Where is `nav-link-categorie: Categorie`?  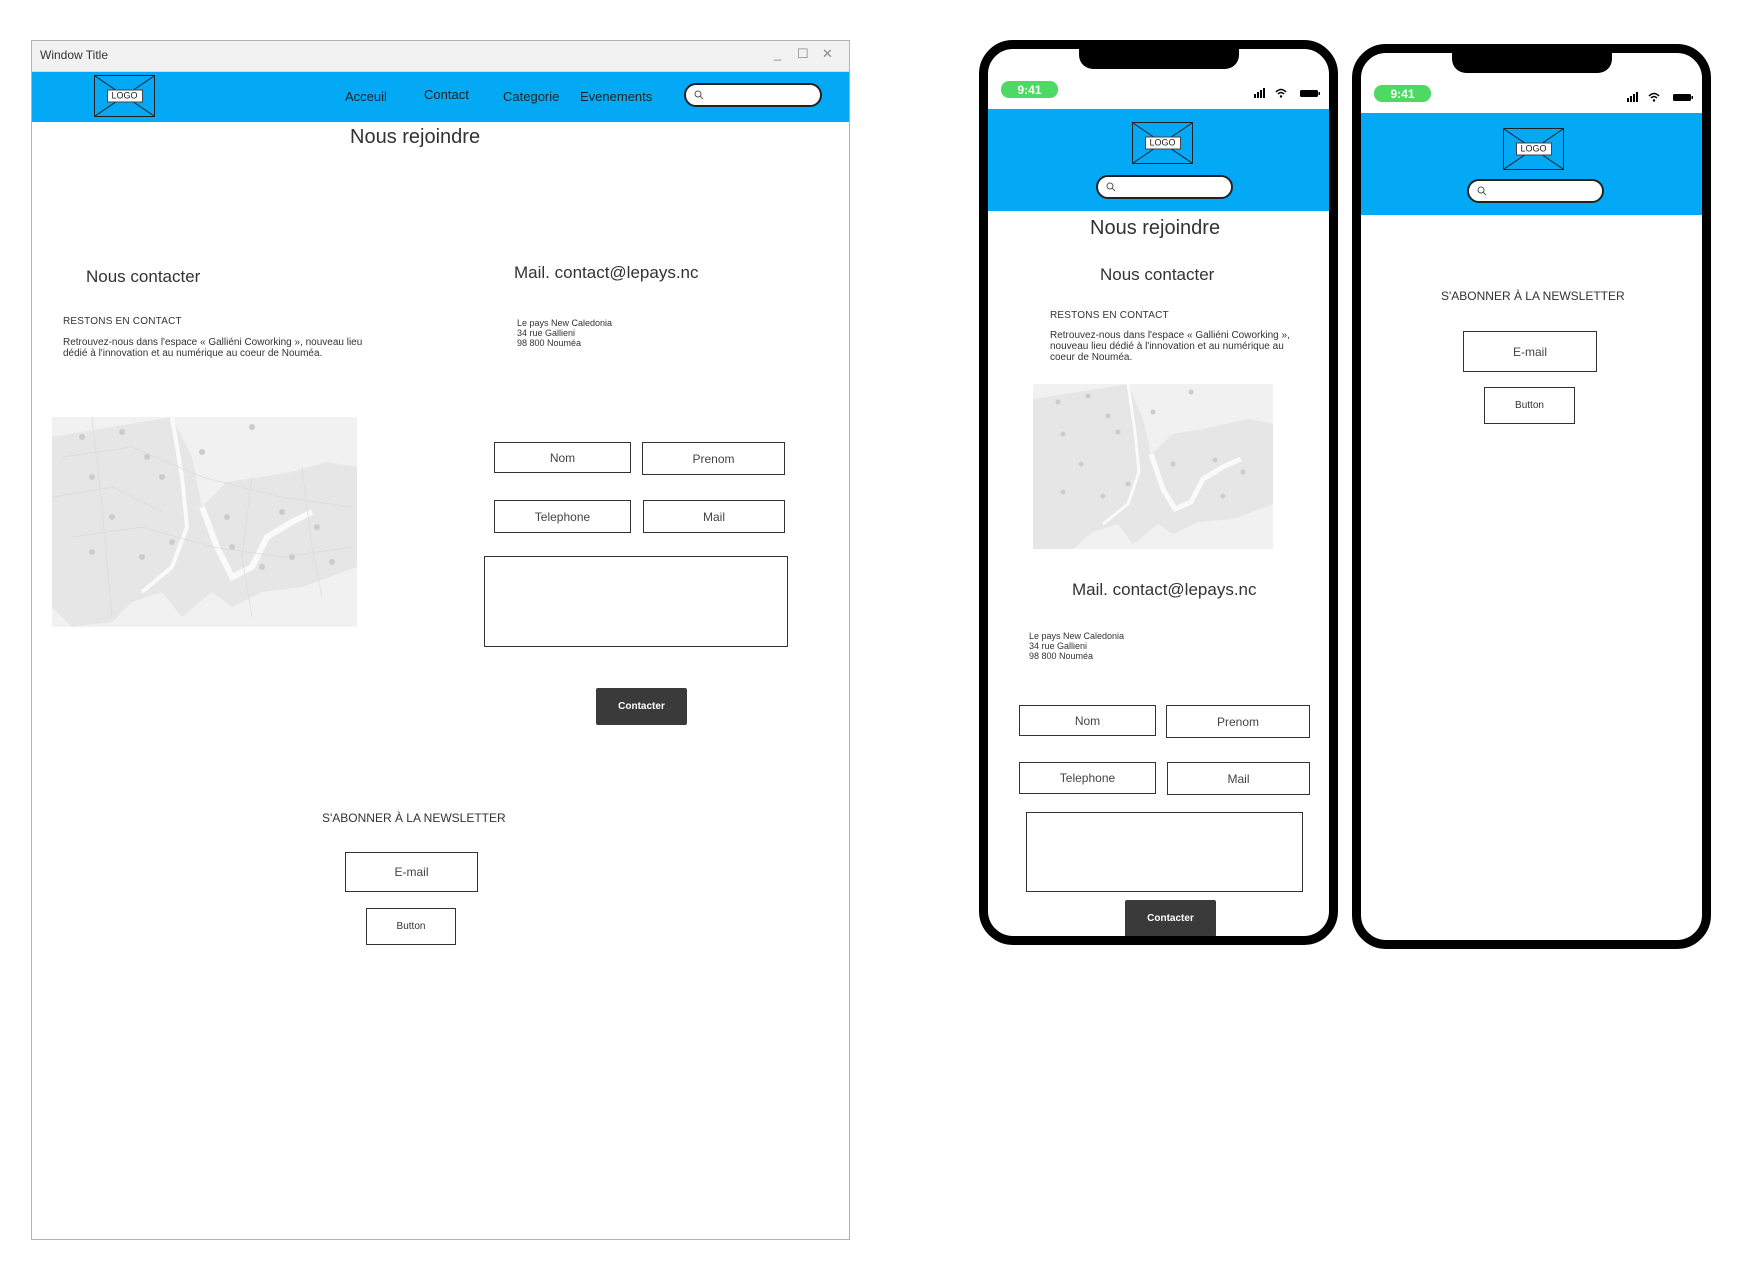 nav-link-categorie: Categorie is located at coordinates (531, 96).